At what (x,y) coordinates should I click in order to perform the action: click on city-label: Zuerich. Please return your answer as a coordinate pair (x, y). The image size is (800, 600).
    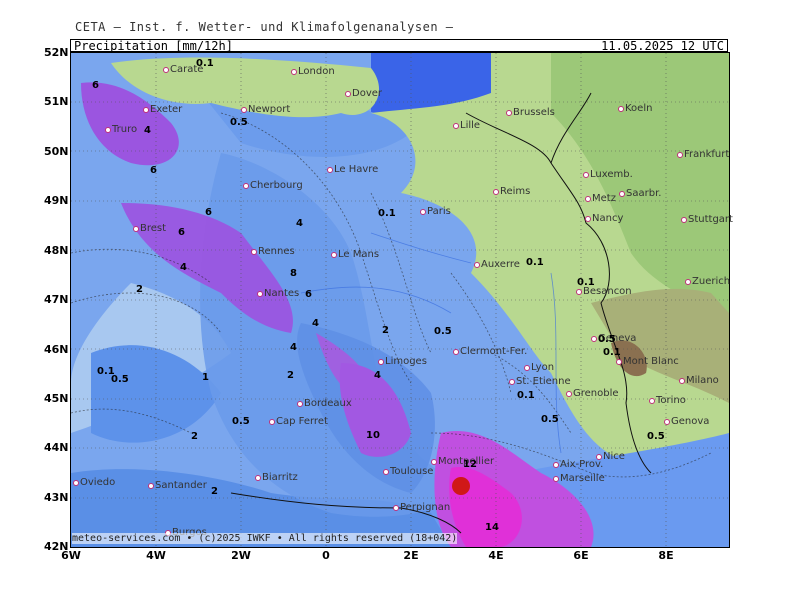
    Looking at the image, I should click on (707, 281).